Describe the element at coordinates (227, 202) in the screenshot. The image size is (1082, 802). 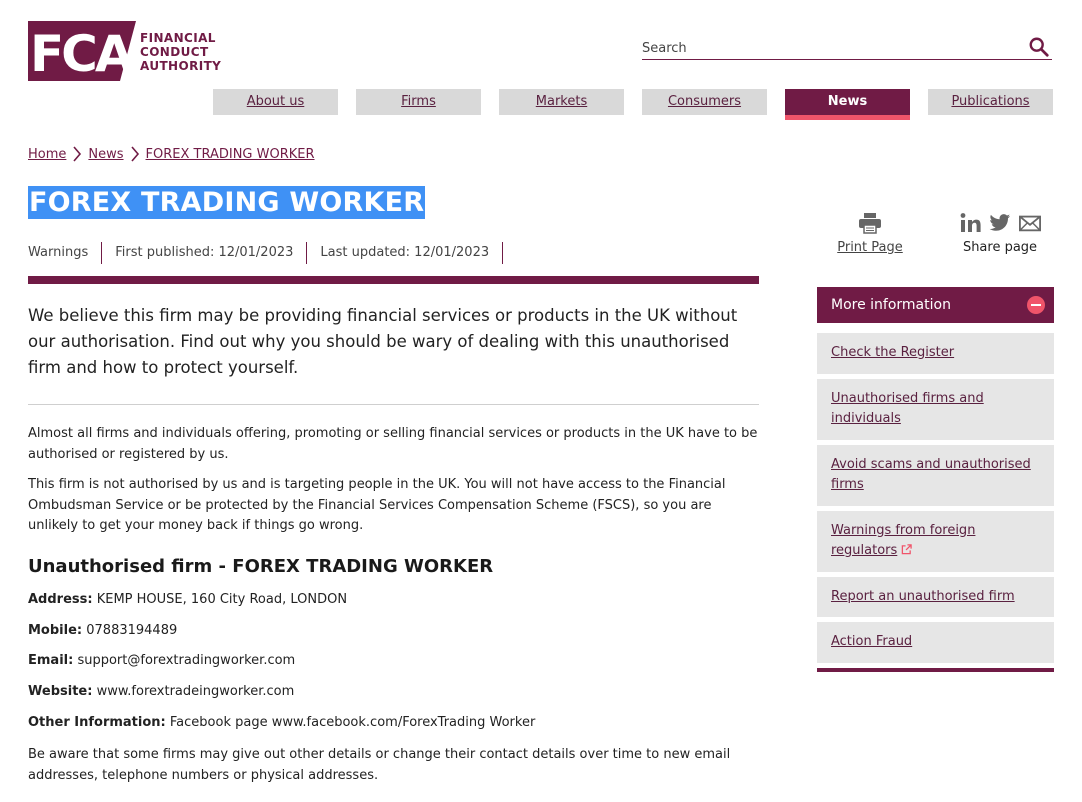
I see `page-title: FOREX TRADING WORKER` at that location.